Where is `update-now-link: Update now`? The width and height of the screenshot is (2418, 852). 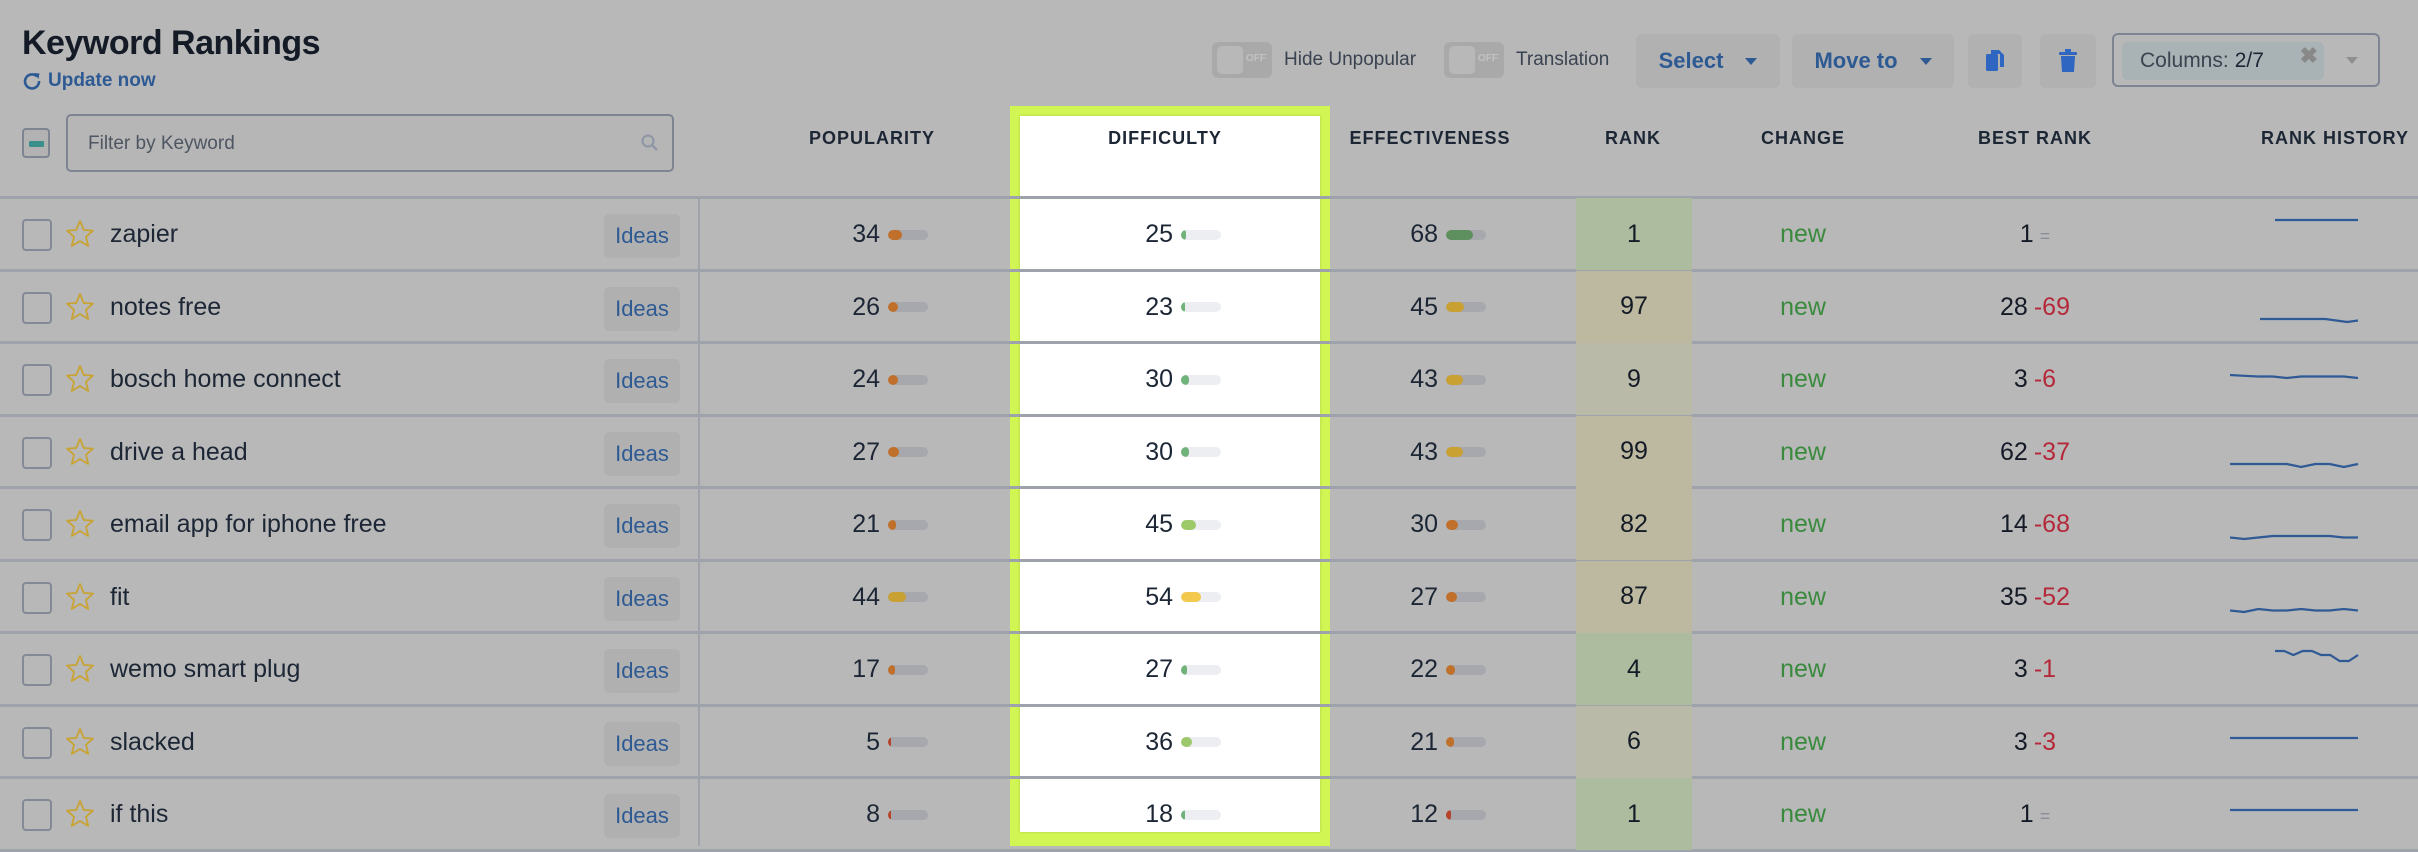 update-now-link: Update now is located at coordinates (89, 81).